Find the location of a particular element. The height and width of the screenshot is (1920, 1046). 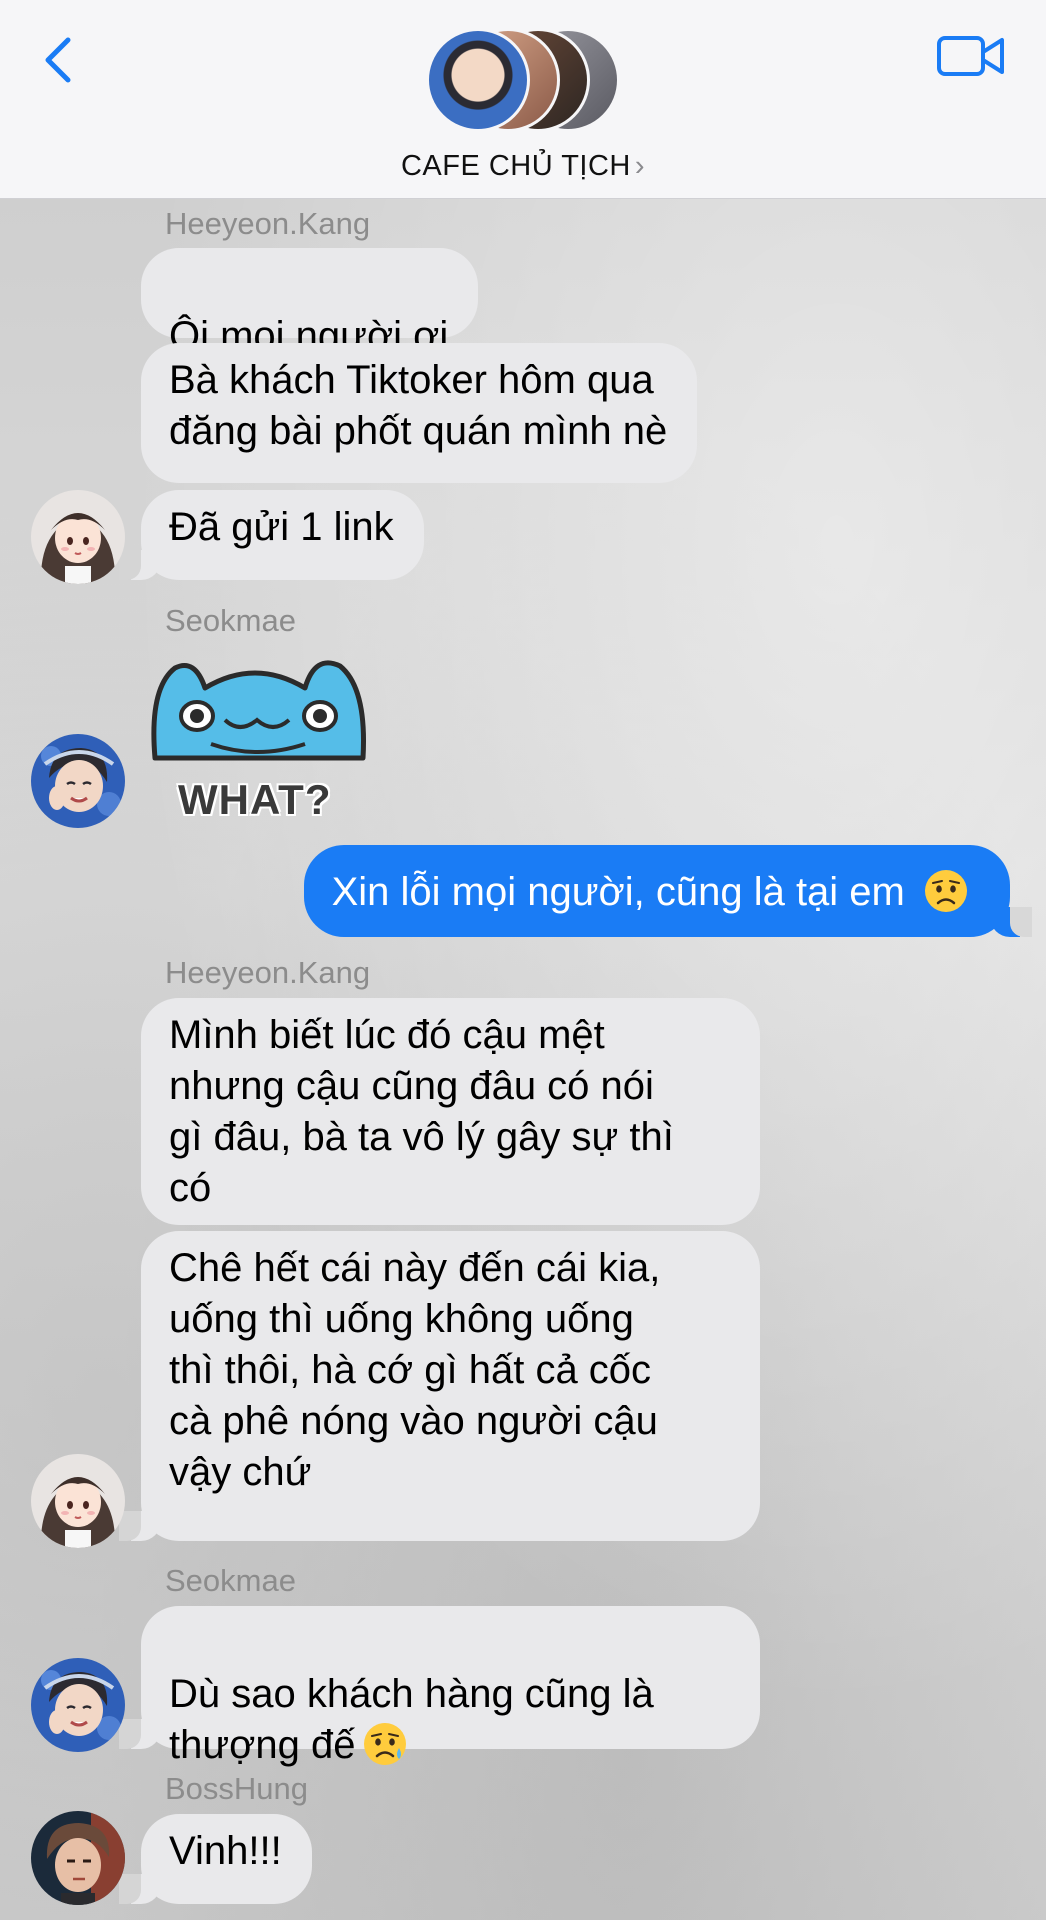

message-bubble: Đã gửi 1 link is located at coordinates (271, 535).